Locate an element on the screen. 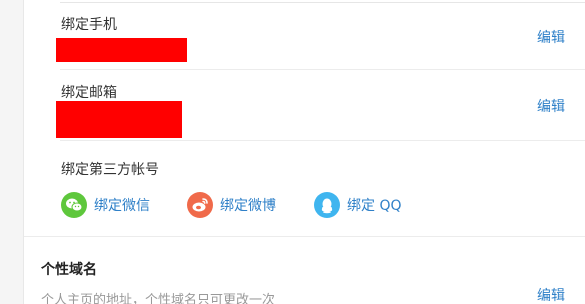  edit-email-button: 编辑 is located at coordinates (551, 106).